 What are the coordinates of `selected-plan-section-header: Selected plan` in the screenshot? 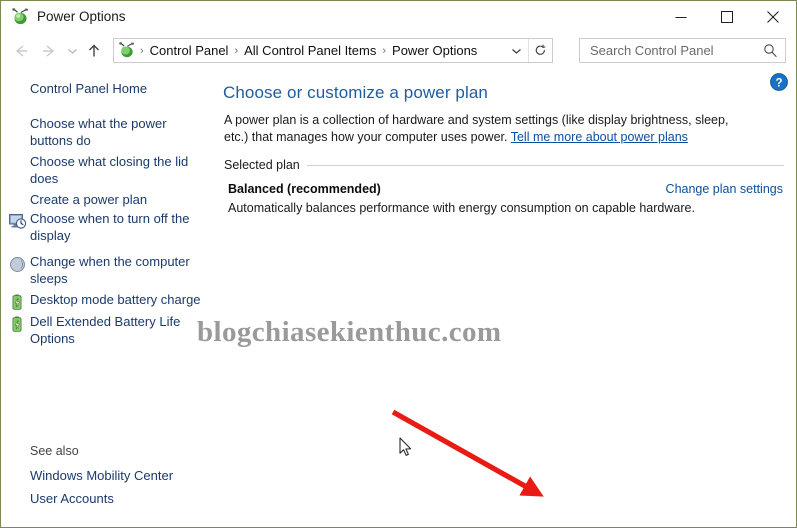 It's located at (504, 165).